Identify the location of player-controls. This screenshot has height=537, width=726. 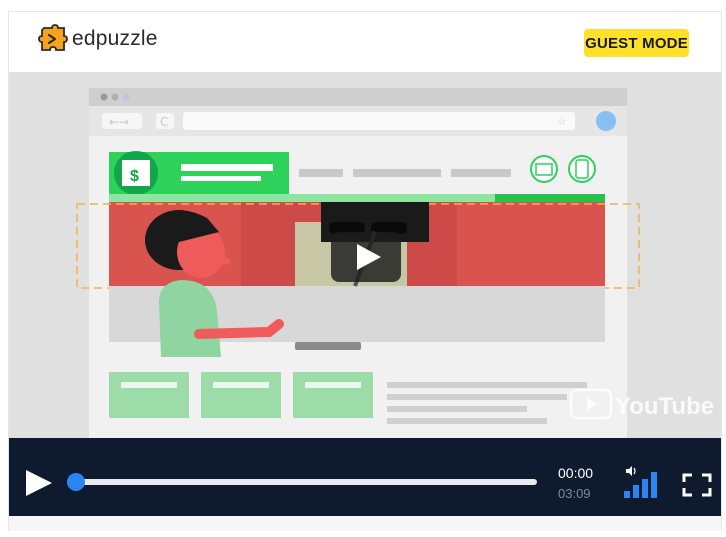
(365, 477).